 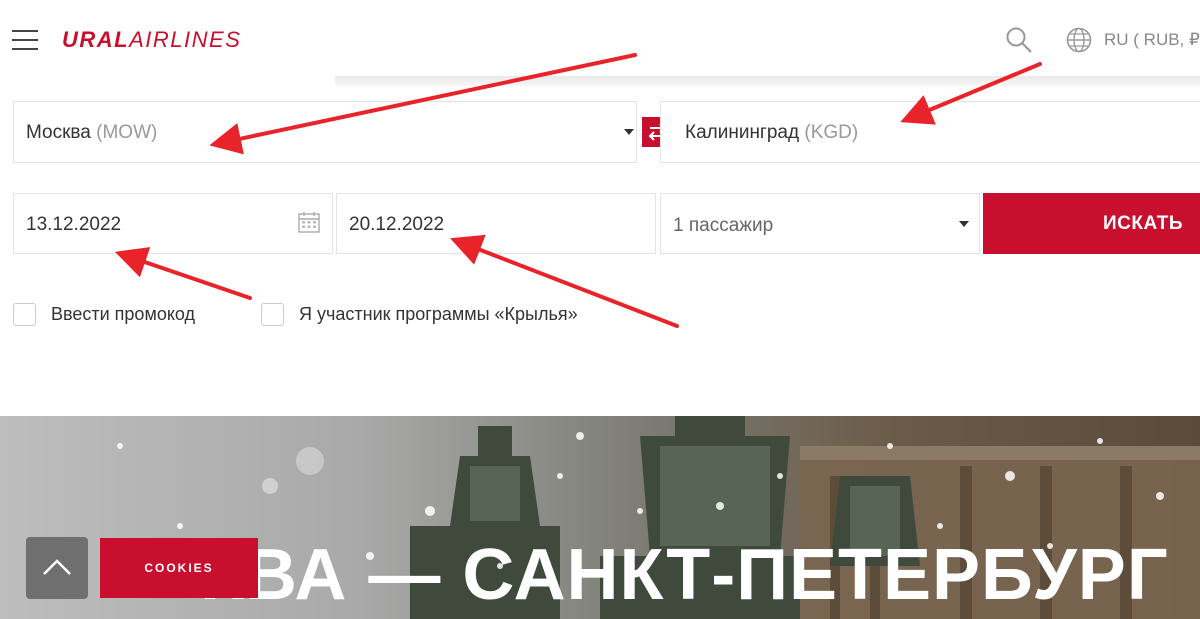 I want to click on promo-code-label: Ввести промокод, so click(x=123, y=314).